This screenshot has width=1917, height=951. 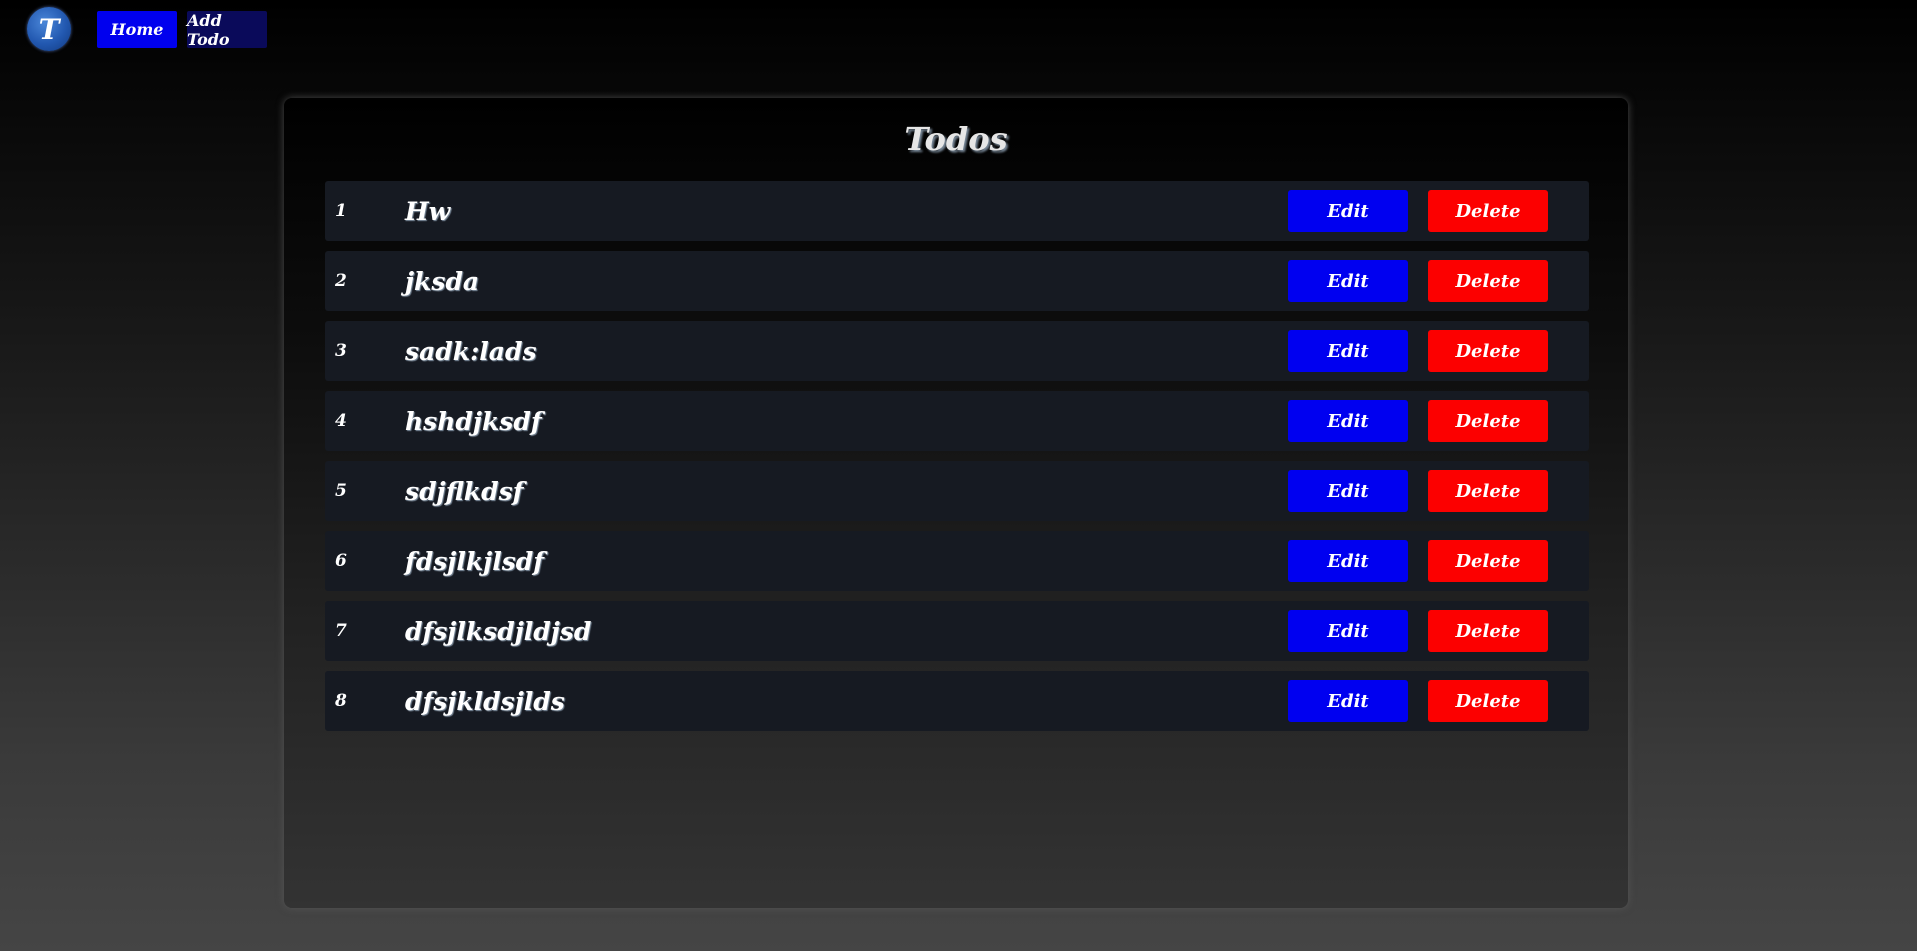 I want to click on todo-text: Hw, so click(x=428, y=211).